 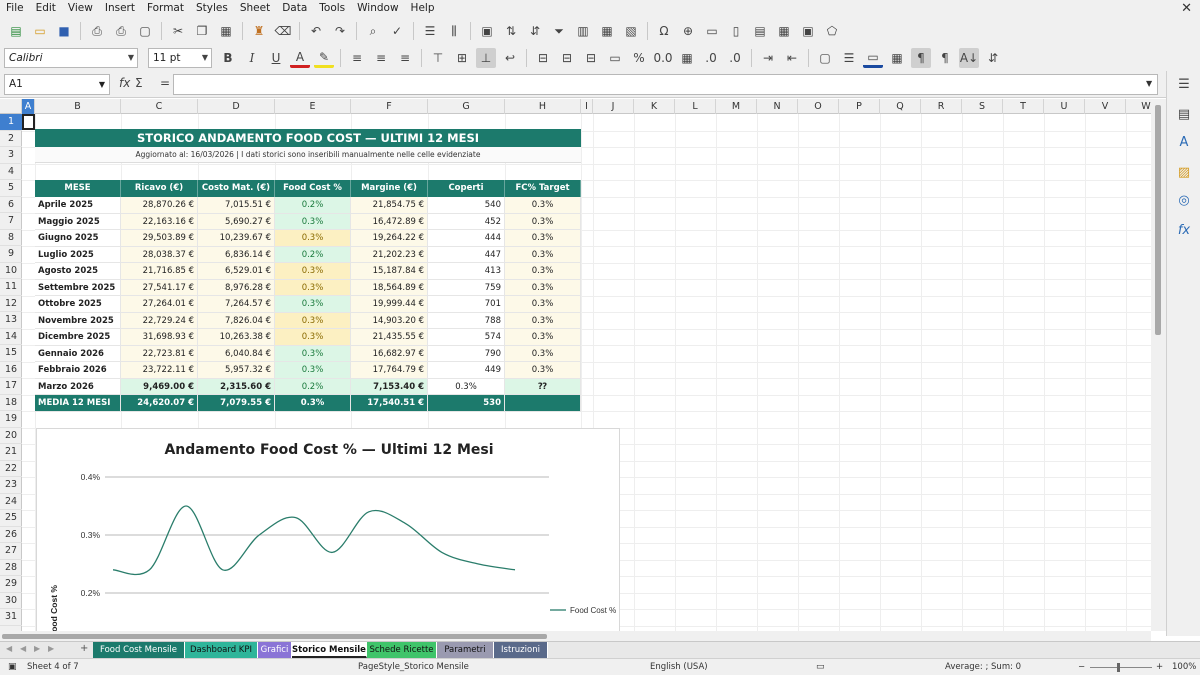 I want to click on pivot-table-icon: ▦, so click(x=607, y=31).